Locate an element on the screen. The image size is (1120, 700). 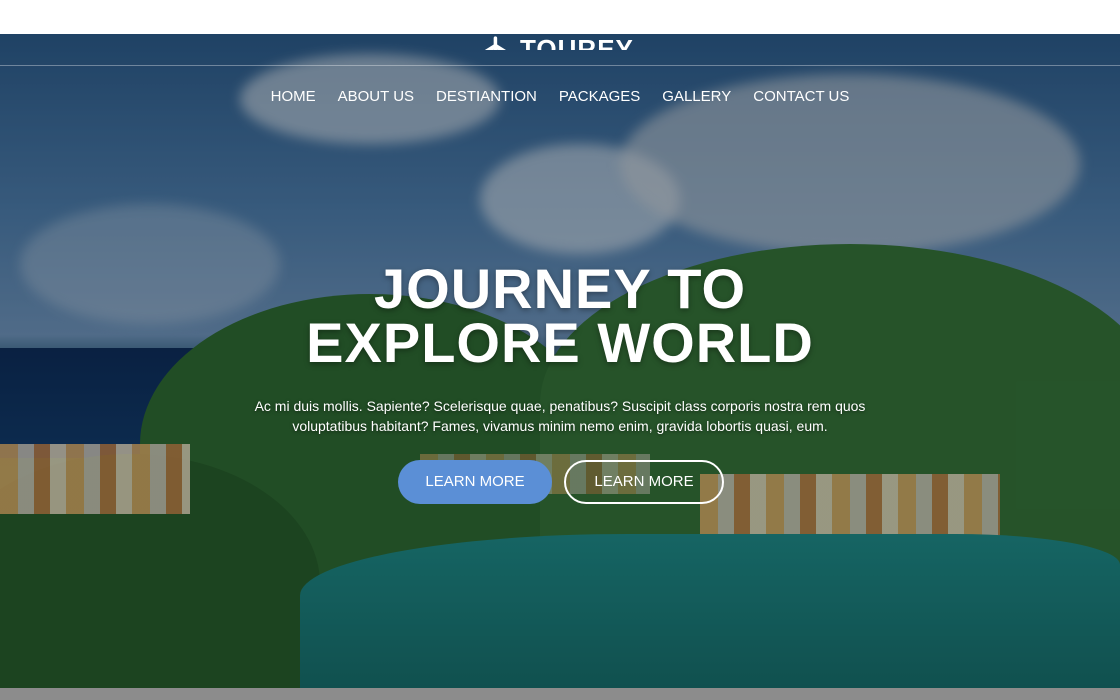
learn-more-outline-button: LEARN MORE is located at coordinates (644, 482).